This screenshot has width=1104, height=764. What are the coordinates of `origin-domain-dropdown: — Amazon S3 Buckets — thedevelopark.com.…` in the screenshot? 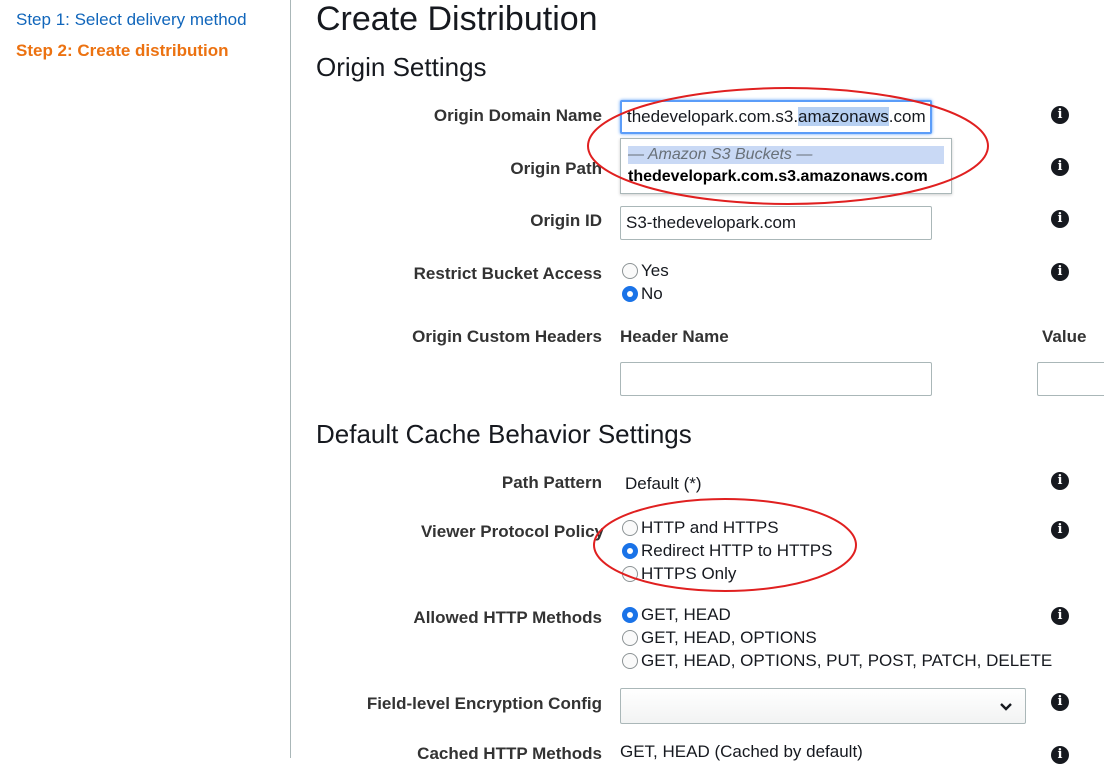 It's located at (786, 166).